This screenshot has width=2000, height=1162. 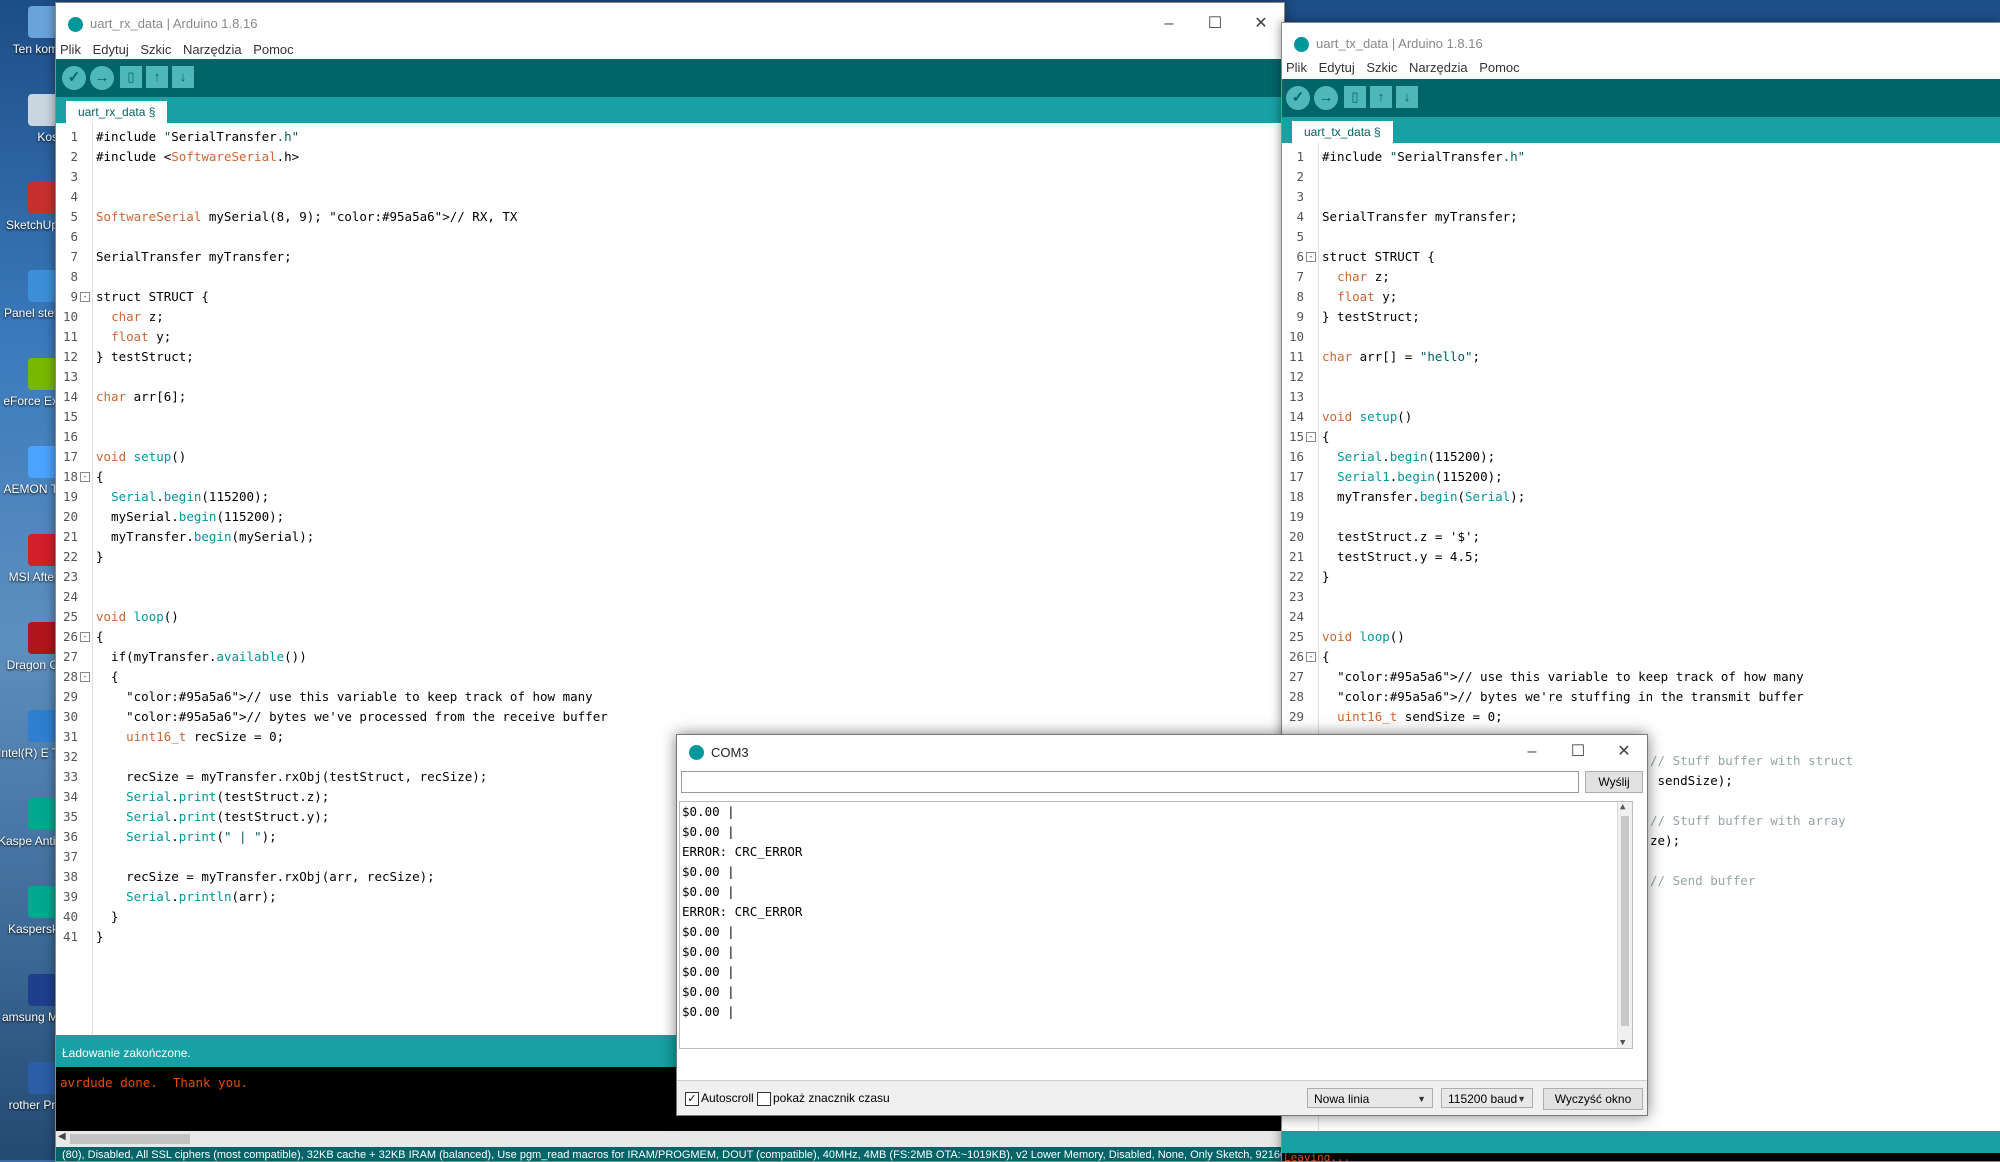 What do you see at coordinates (1296, 396) in the screenshot?
I see `line-number: 13` at bounding box center [1296, 396].